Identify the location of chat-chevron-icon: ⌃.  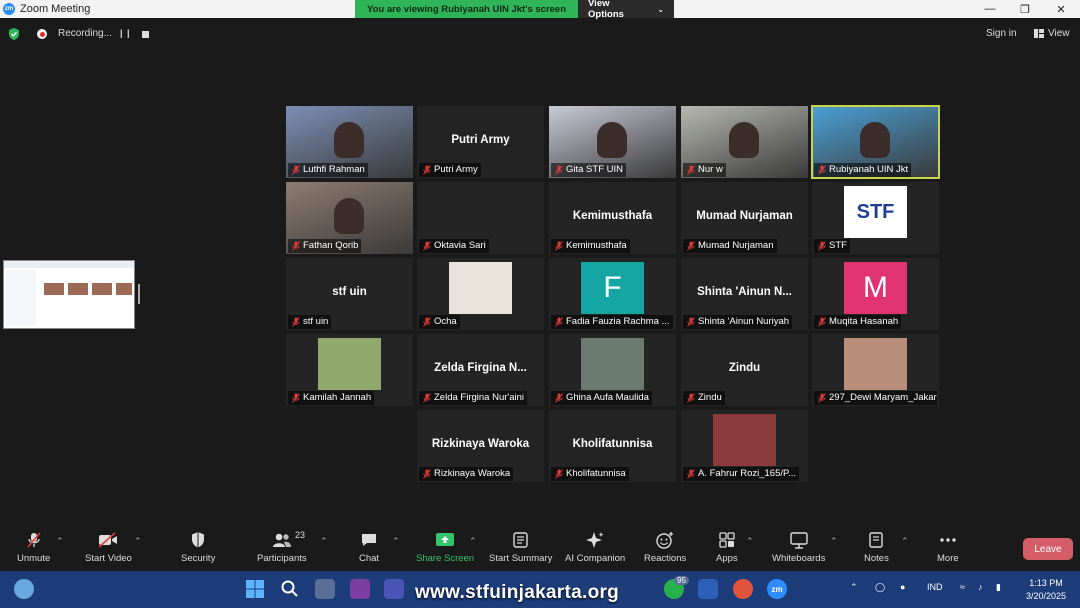
(396, 541).